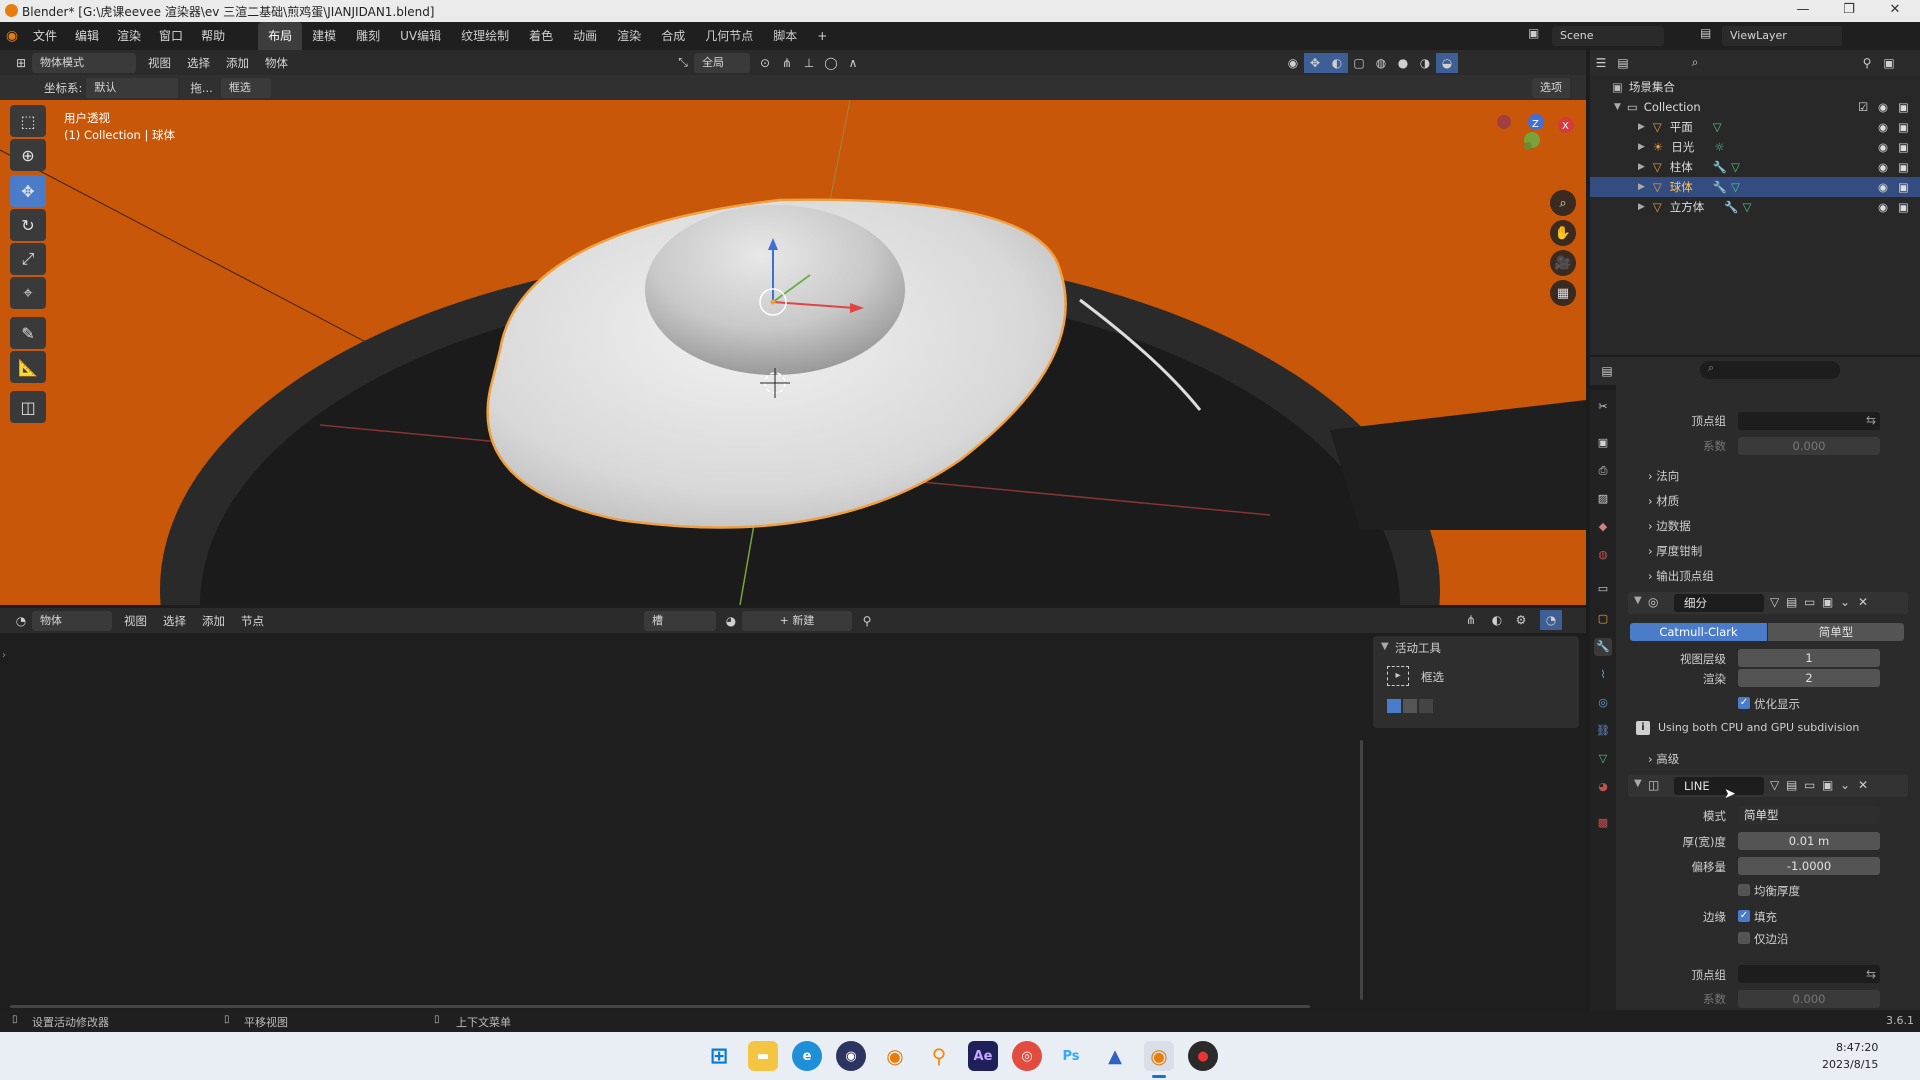  I want to click on collection-render-icon: ▣, so click(1903, 107).